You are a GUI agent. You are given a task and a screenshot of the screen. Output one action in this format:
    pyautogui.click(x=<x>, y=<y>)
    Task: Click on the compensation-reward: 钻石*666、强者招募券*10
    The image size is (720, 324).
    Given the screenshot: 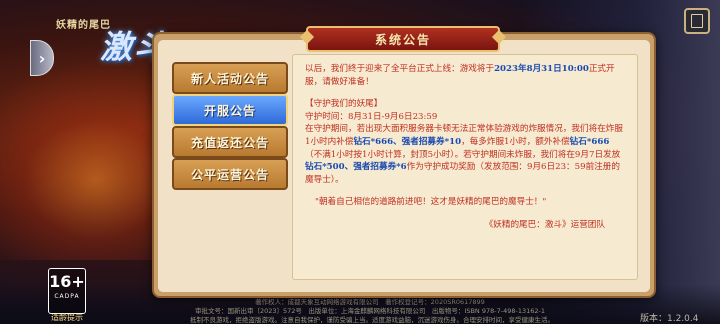 What is the action you would take?
    pyautogui.click(x=407, y=141)
    